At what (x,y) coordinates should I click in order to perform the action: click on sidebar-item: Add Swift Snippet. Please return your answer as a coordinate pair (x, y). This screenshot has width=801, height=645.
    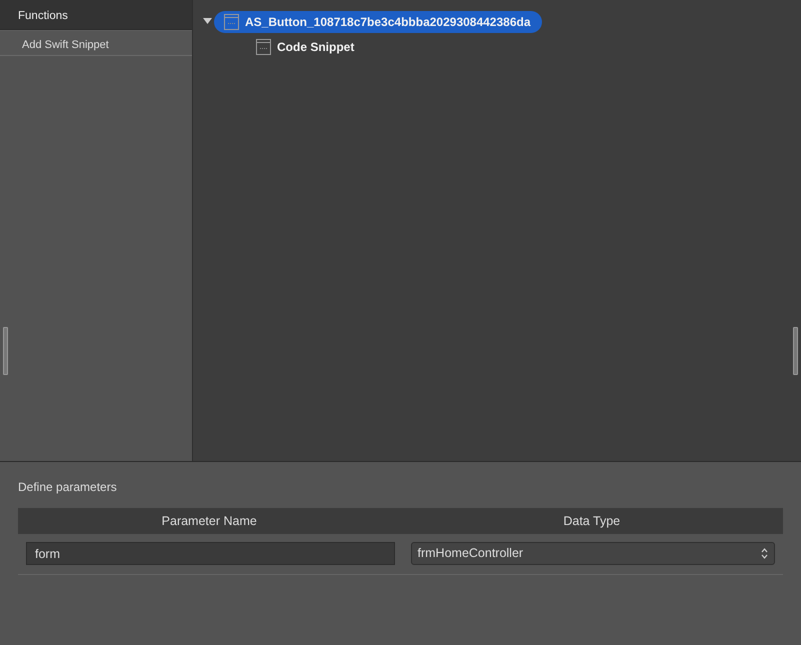
    Looking at the image, I should click on (96, 43).